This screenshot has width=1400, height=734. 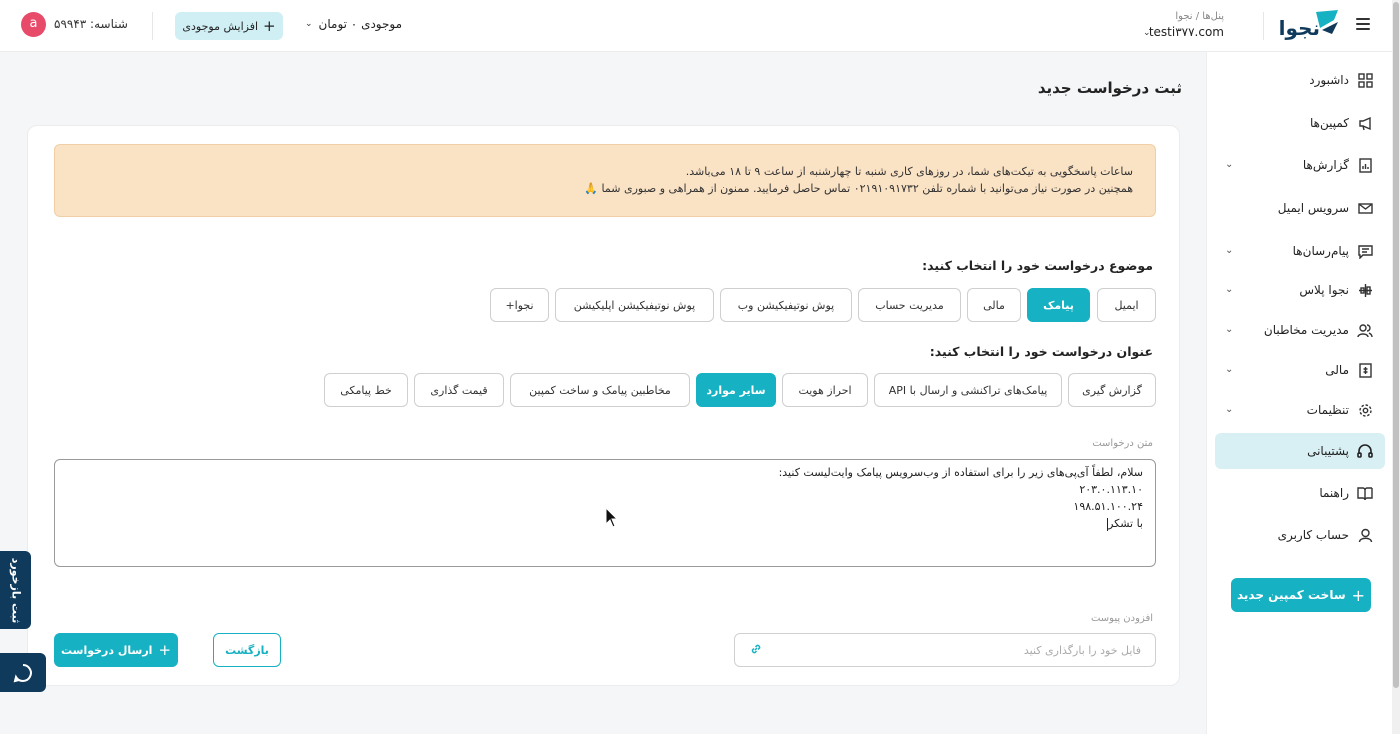 I want to click on text-line: با تشکر, so click(x=1125, y=523).